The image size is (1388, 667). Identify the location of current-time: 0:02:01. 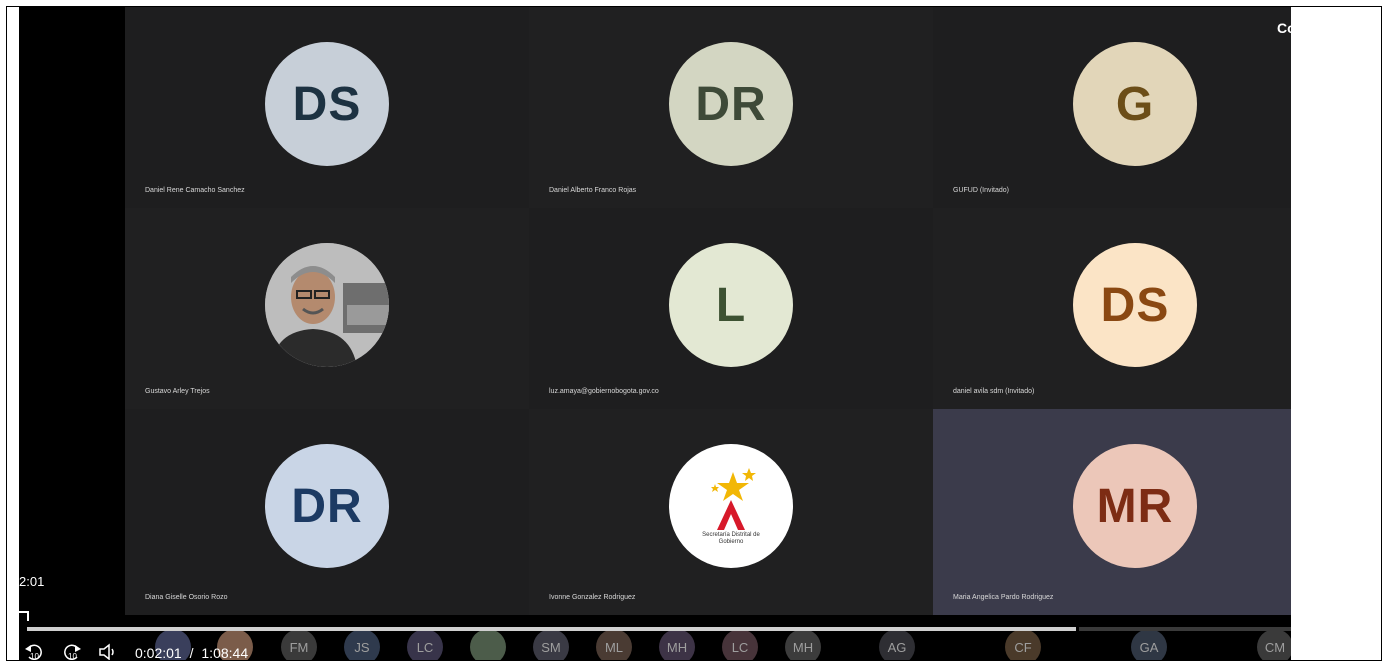
(158, 653).